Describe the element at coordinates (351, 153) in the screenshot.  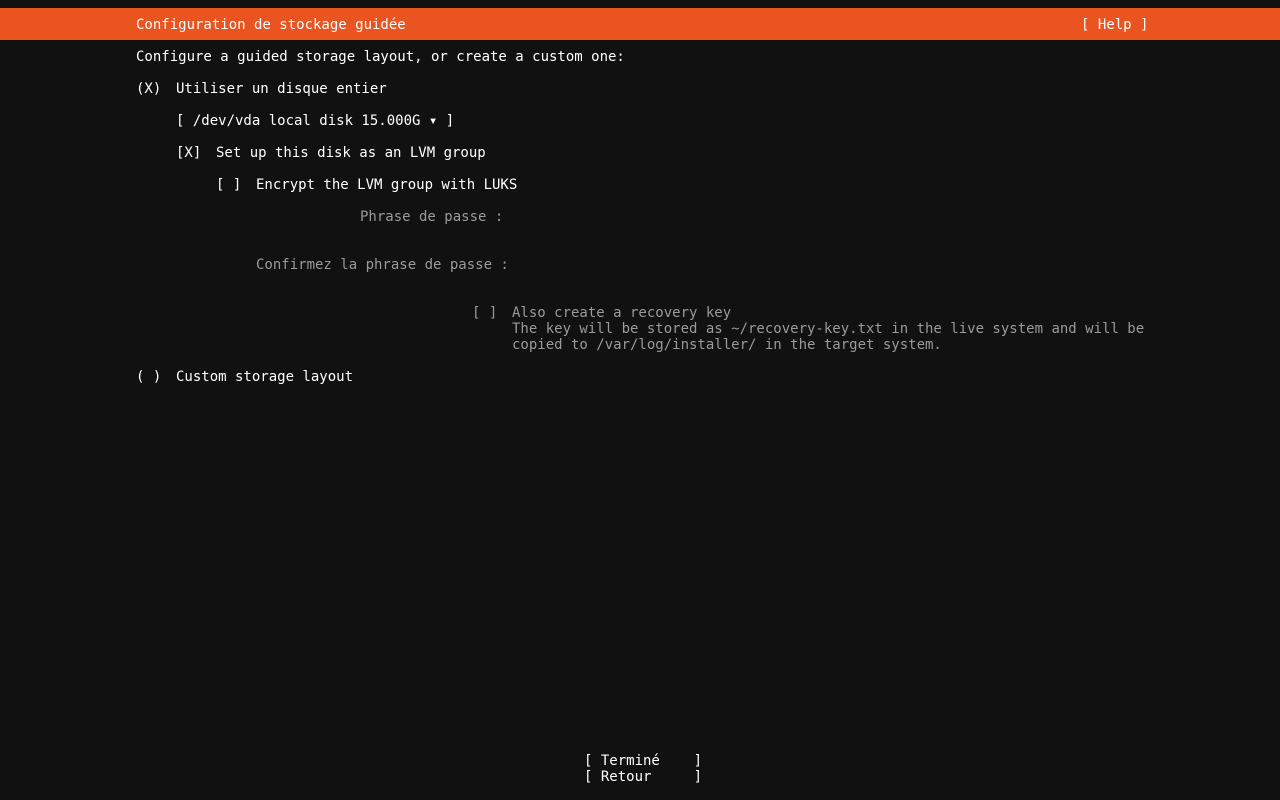
I see `lvm-label: Set up this disk as an LVM group` at that location.